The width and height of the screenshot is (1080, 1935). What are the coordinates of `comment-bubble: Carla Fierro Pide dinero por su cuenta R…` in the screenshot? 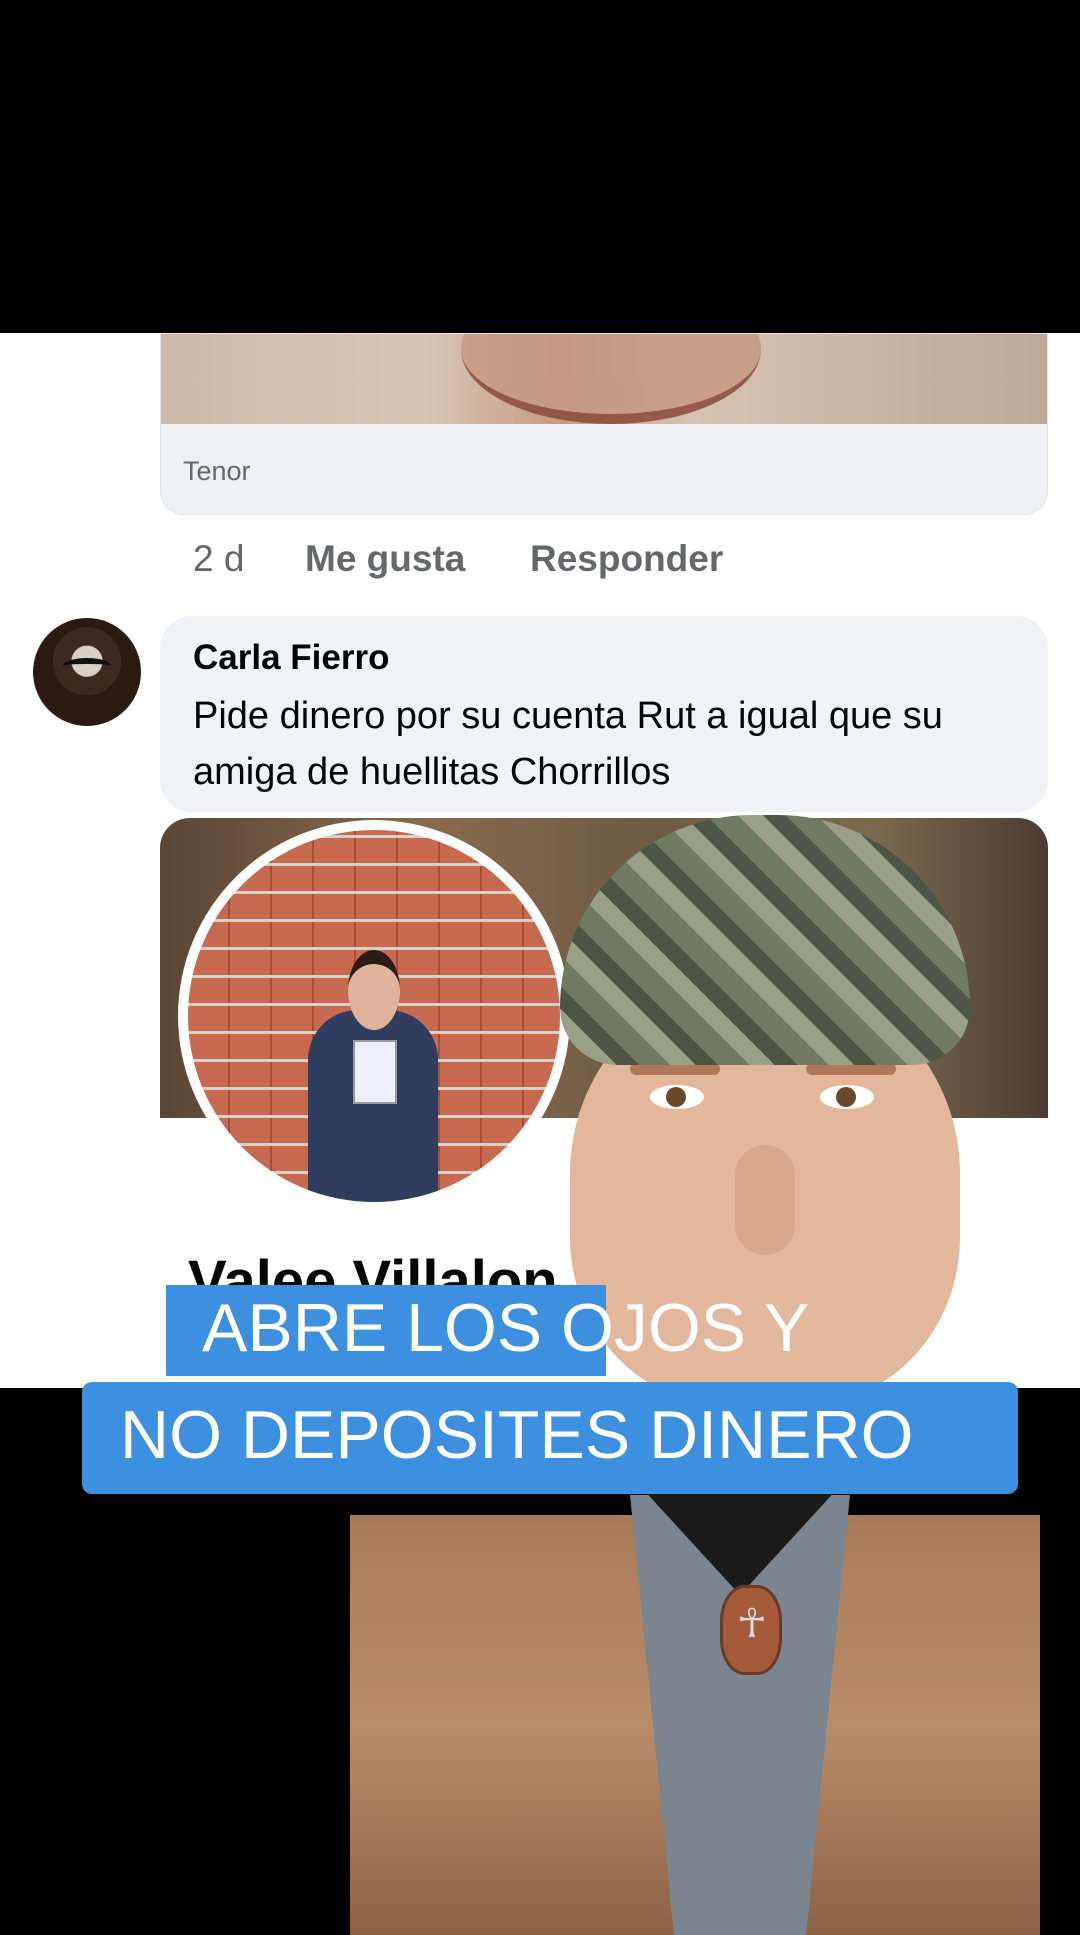 It's located at (604, 714).